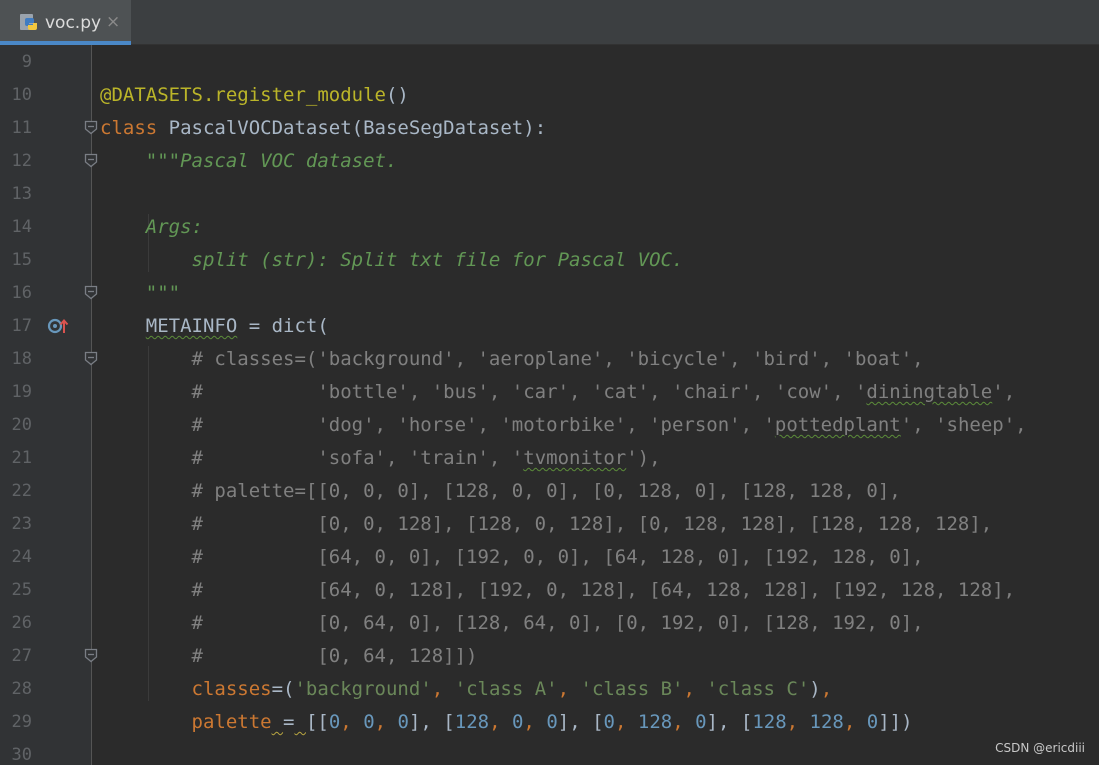  I want to click on code-token: # 'sofa', 'train', ', so click(357, 458).